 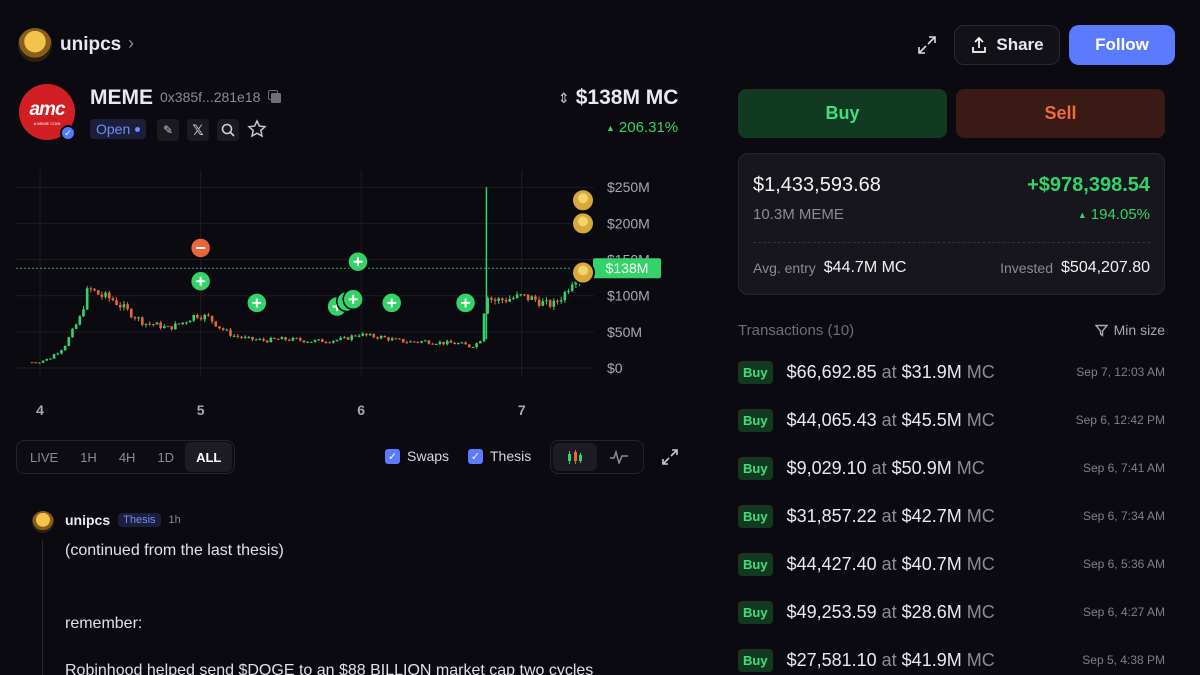 I want to click on edit-icon: ✎, so click(x=168, y=130).